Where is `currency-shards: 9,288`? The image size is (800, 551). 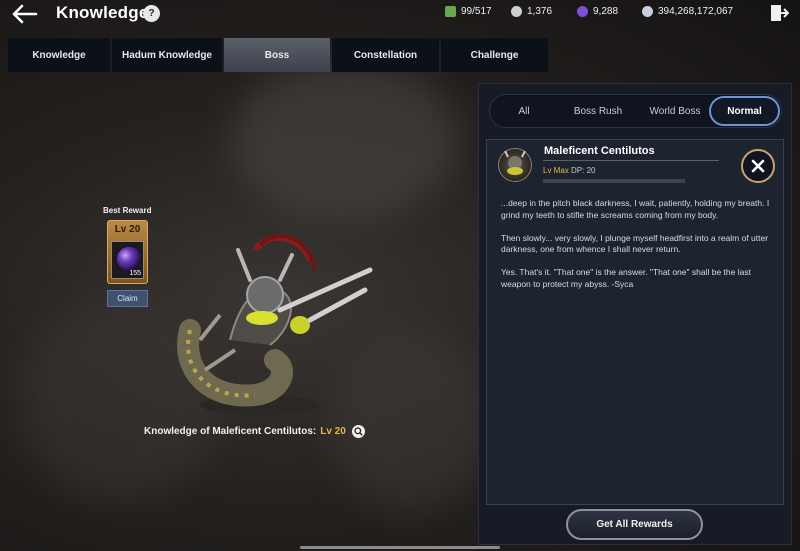
currency-shards: 9,288 is located at coordinates (597, 11).